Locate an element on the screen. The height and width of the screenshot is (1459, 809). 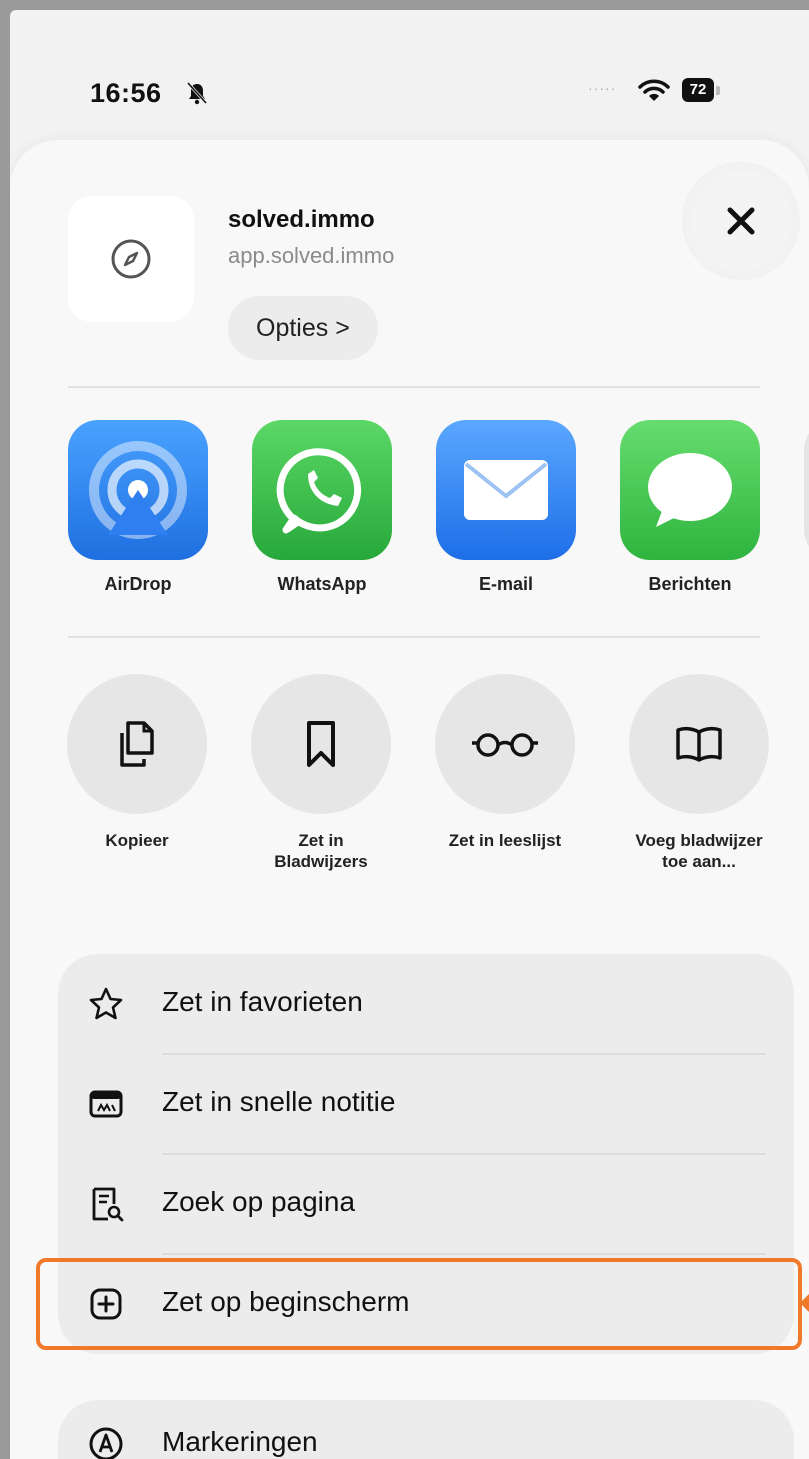
star-icon is located at coordinates (106, 1003).